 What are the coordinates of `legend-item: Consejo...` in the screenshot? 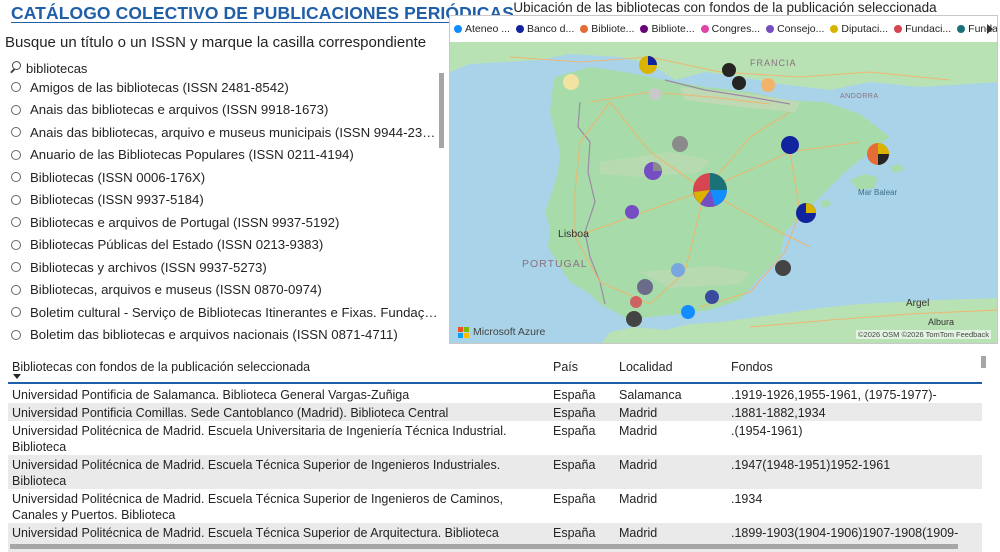 It's located at (795, 29).